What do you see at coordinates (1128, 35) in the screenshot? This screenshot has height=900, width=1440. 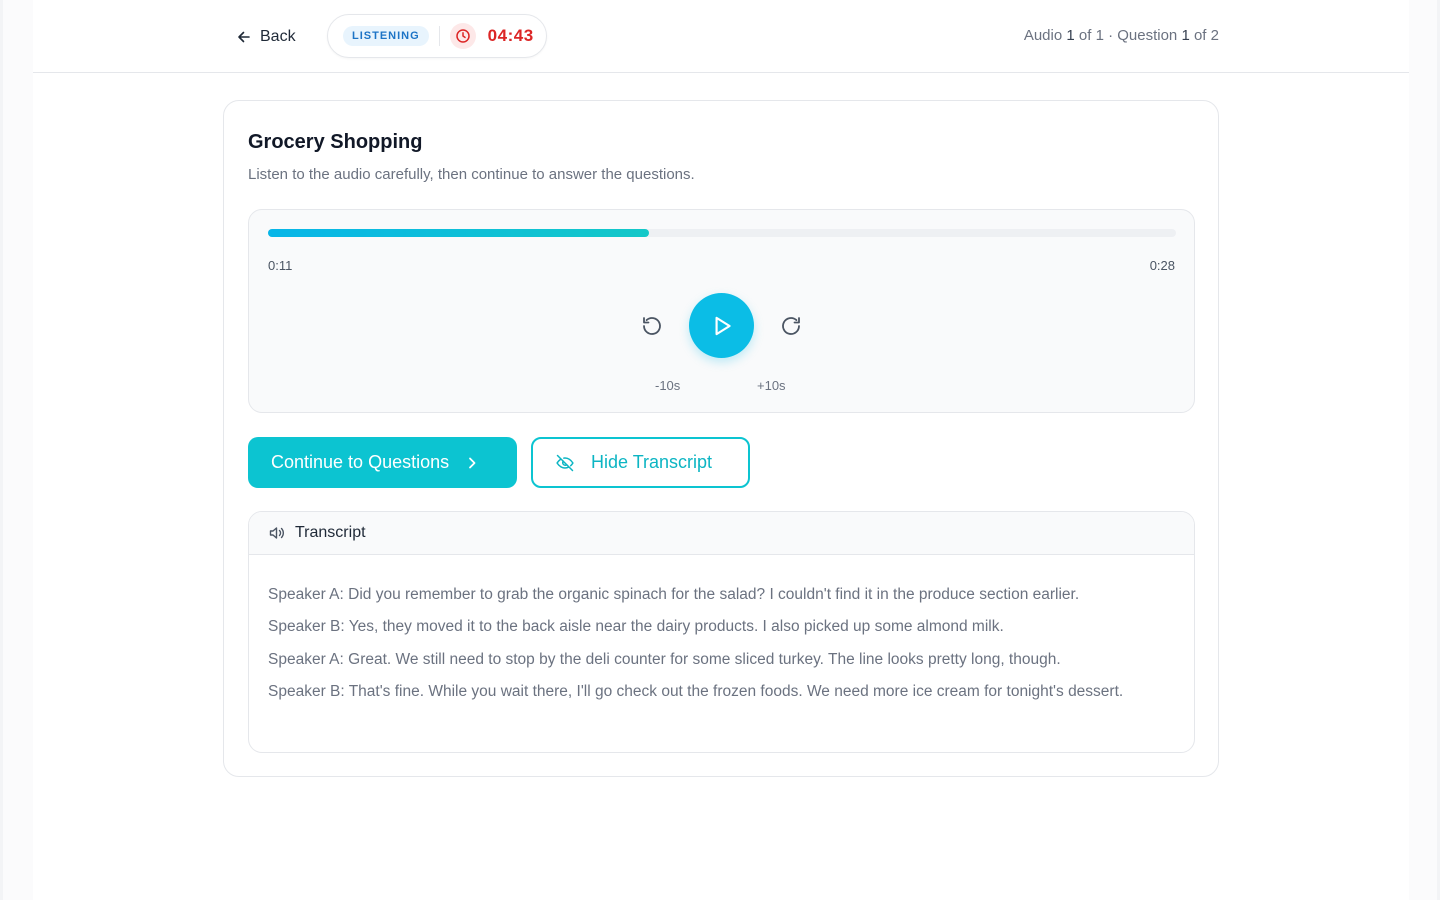 I see `audio-rest: of 1 · Question` at bounding box center [1128, 35].